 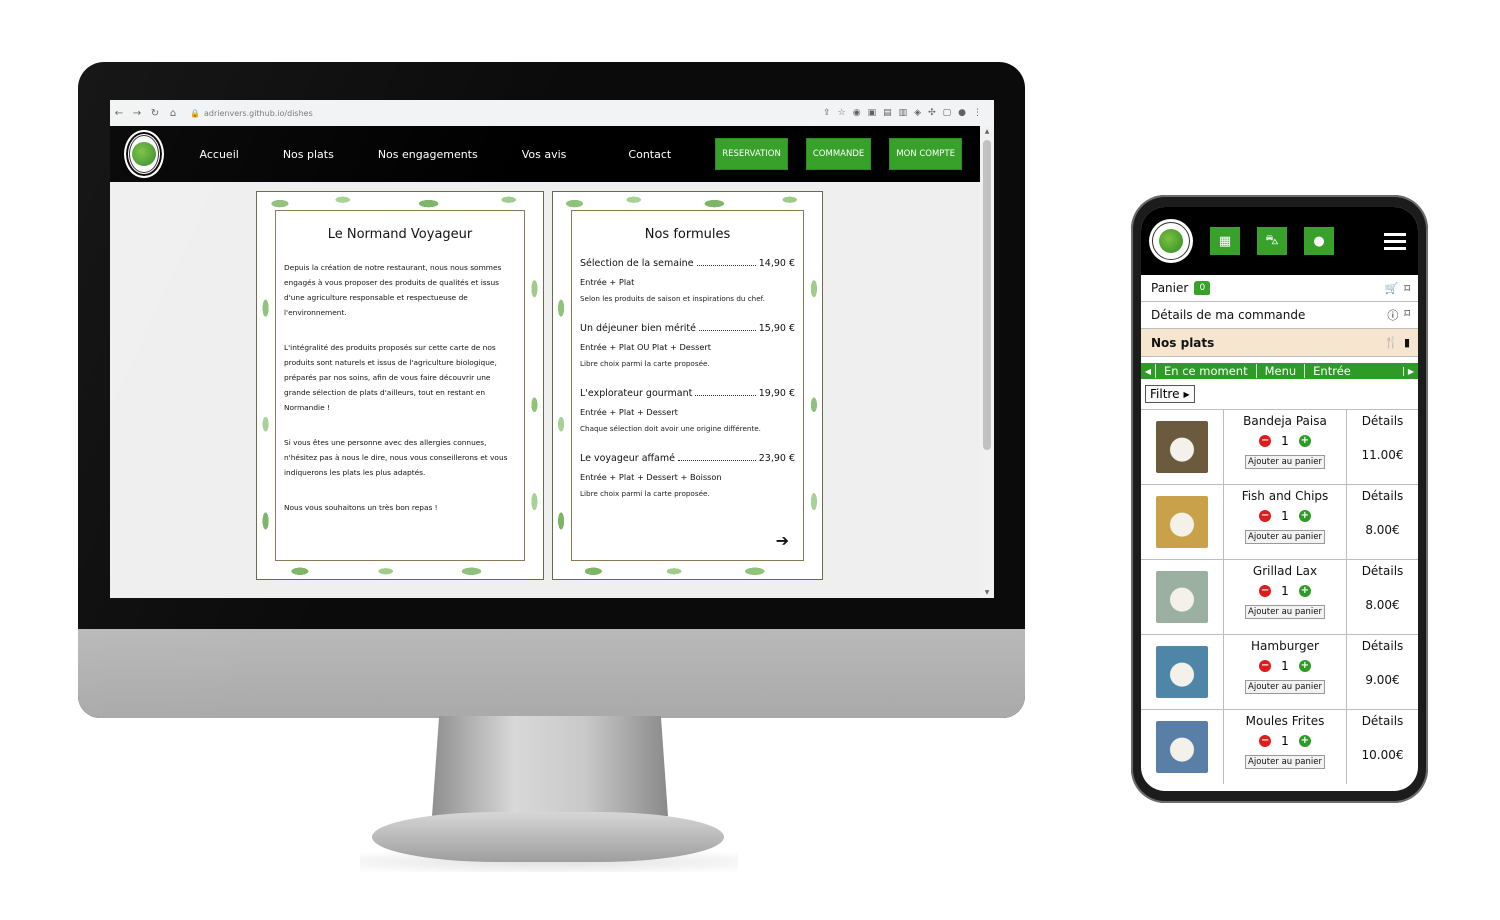 I want to click on dish-side: Détails 8.00€, so click(x=1382, y=522).